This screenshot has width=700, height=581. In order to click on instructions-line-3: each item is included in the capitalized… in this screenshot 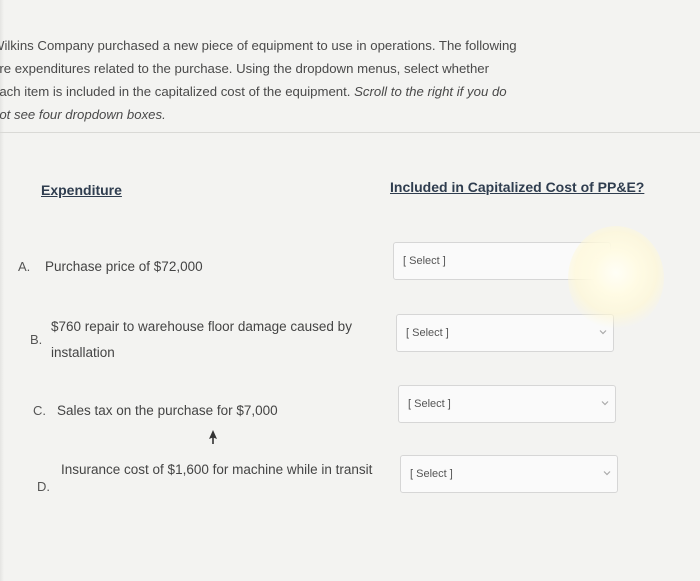, I will do `click(349, 91)`.